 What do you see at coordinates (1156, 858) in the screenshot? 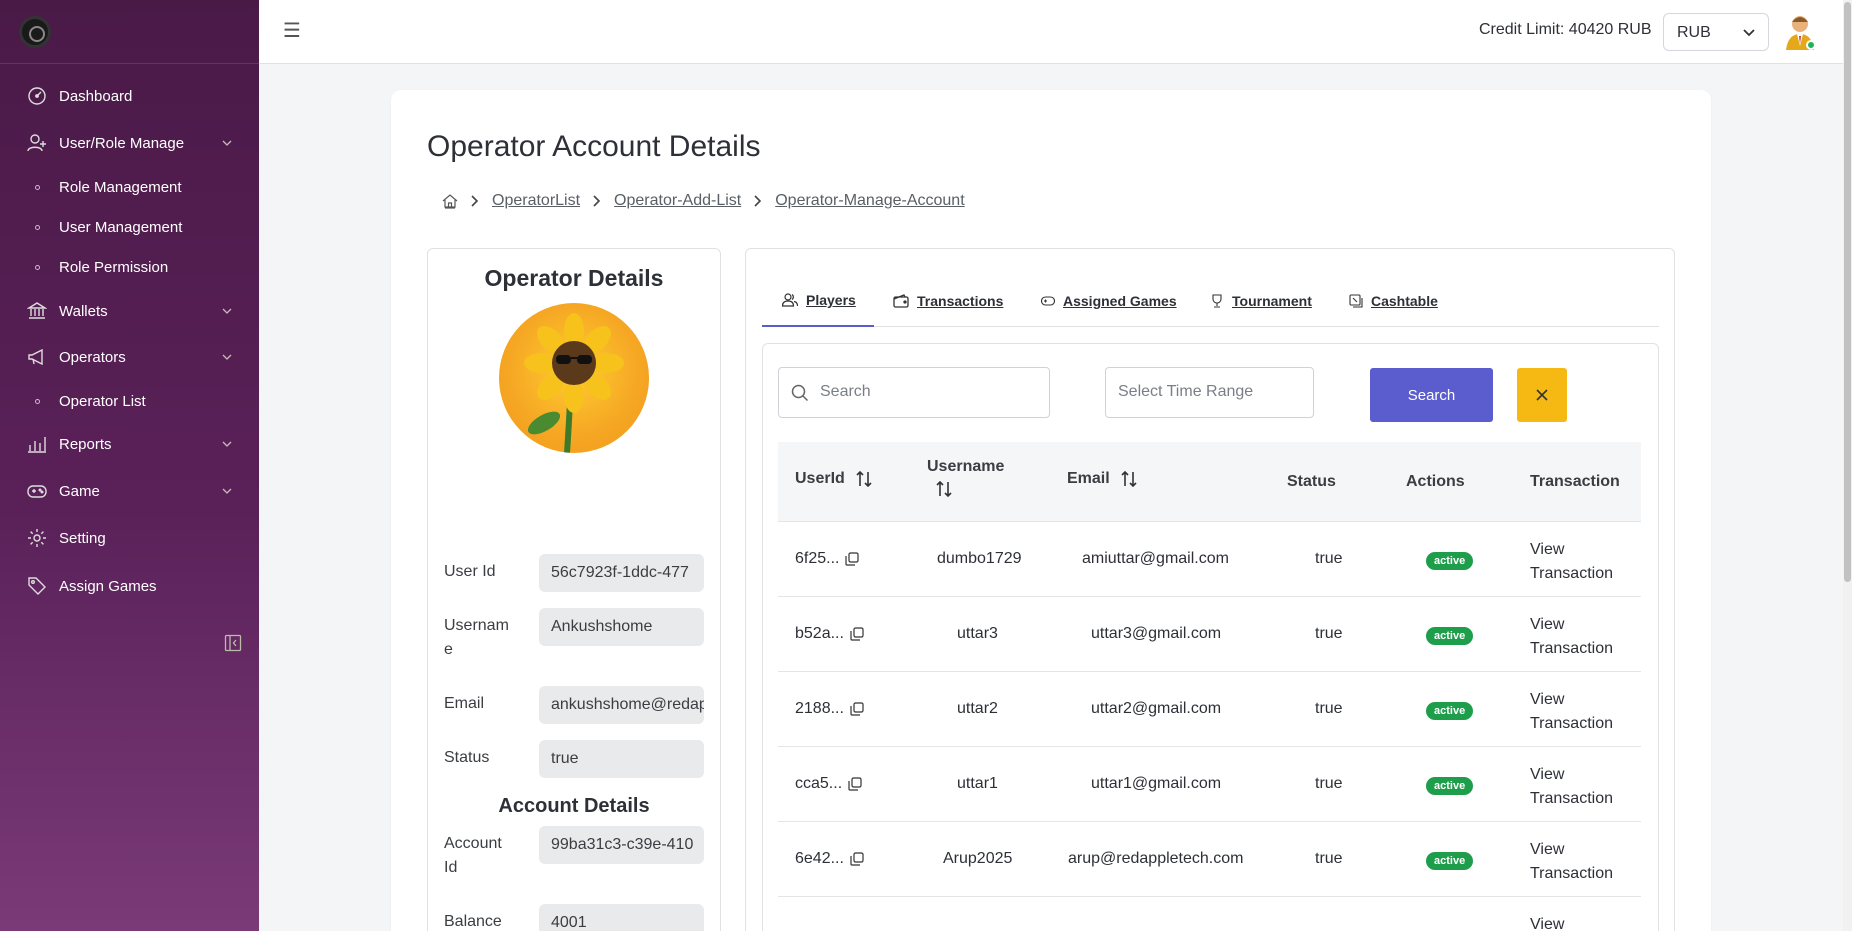
I see `email-cell: arup@redappletech.com` at bounding box center [1156, 858].